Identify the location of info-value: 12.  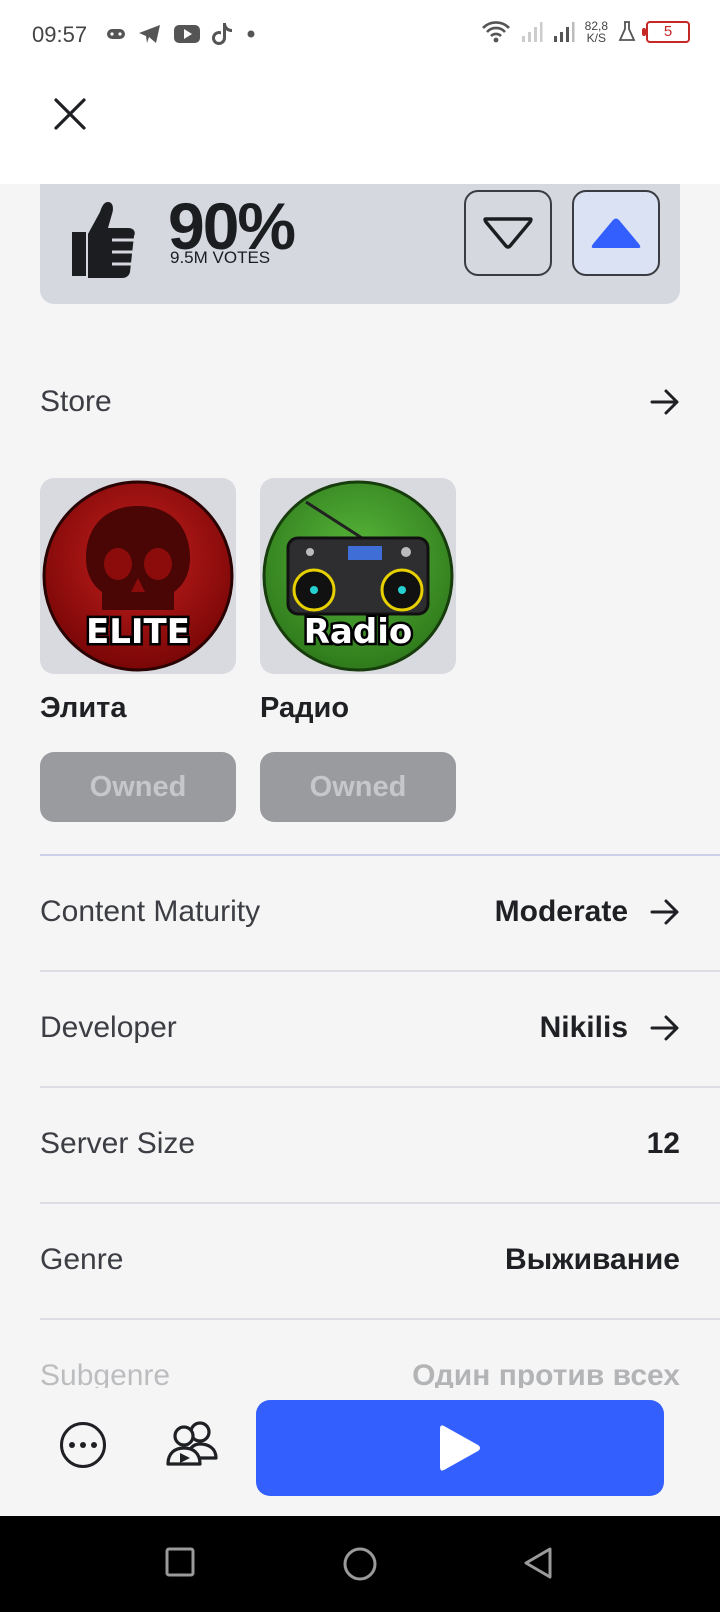
(663, 1143).